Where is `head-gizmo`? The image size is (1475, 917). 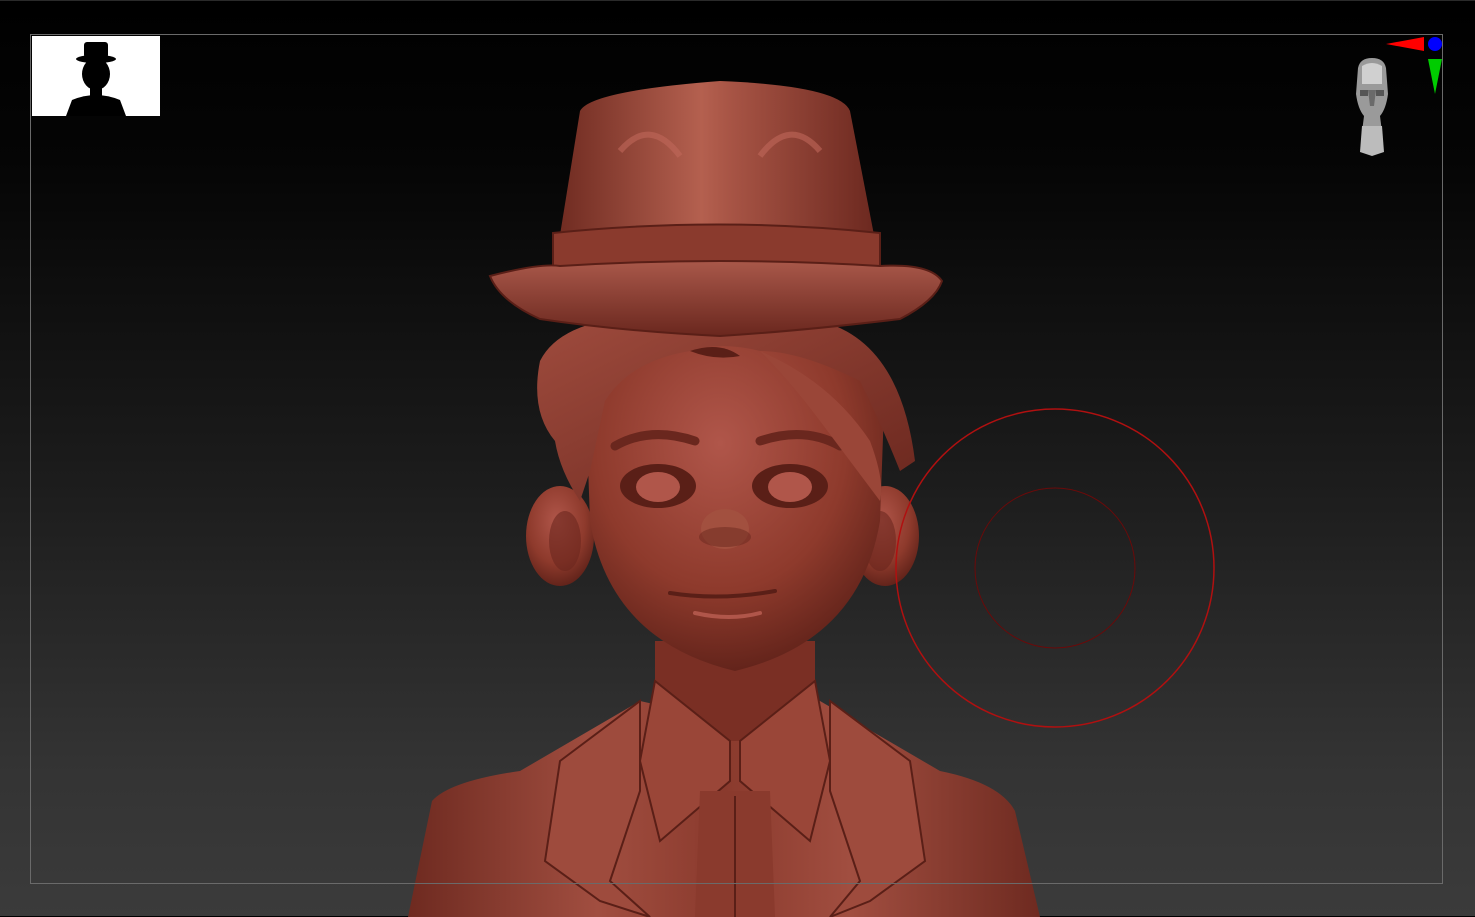 head-gizmo is located at coordinates (1372, 107).